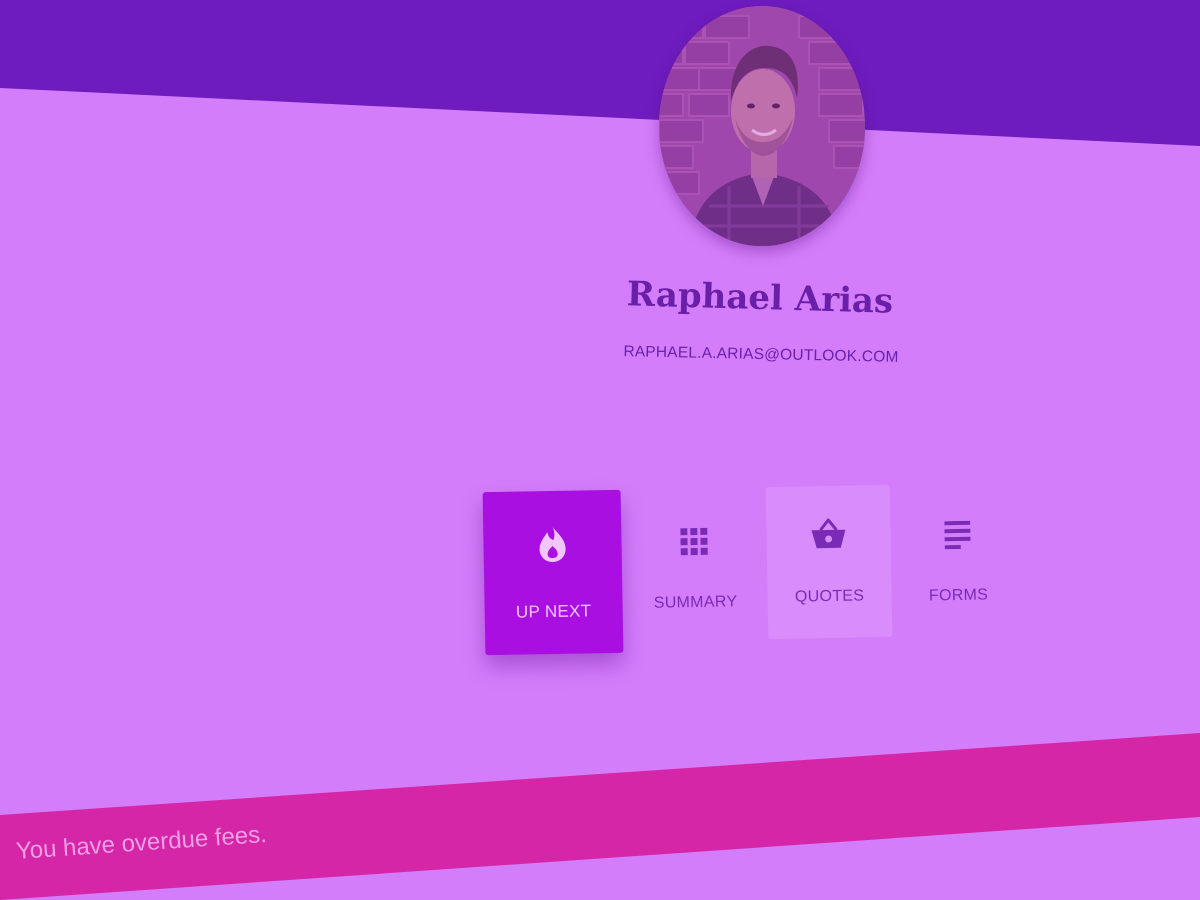 The image size is (1200, 900). I want to click on tab-quotes-label: QUOTES, so click(829, 596).